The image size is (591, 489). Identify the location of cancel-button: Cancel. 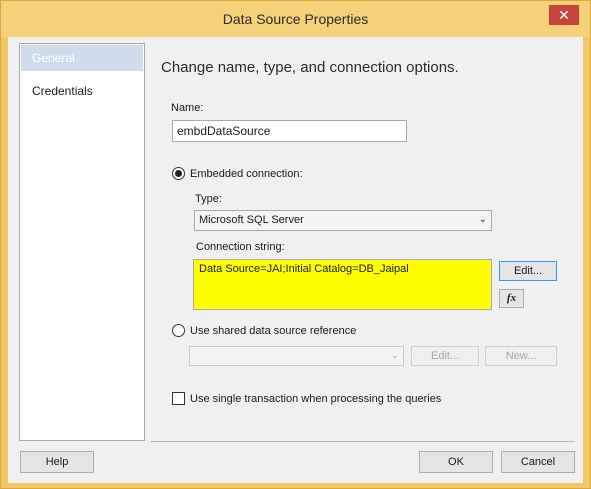
(538, 462).